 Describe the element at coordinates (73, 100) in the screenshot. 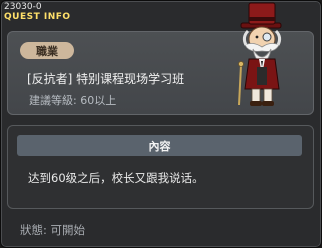

I see `recommended-level: 建議等級: 60以上` at that location.